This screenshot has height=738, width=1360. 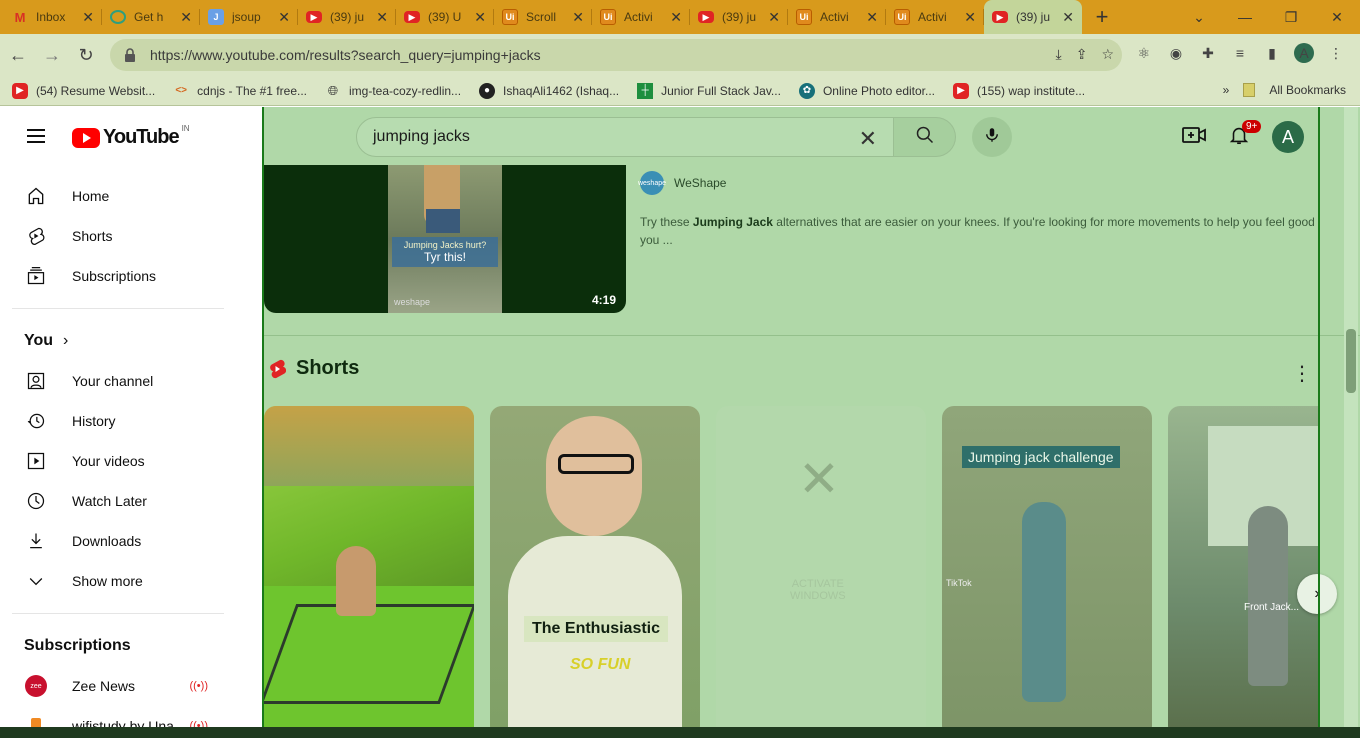 I want to click on sidebar-item-your-videos: Your videos, so click(x=118, y=461).